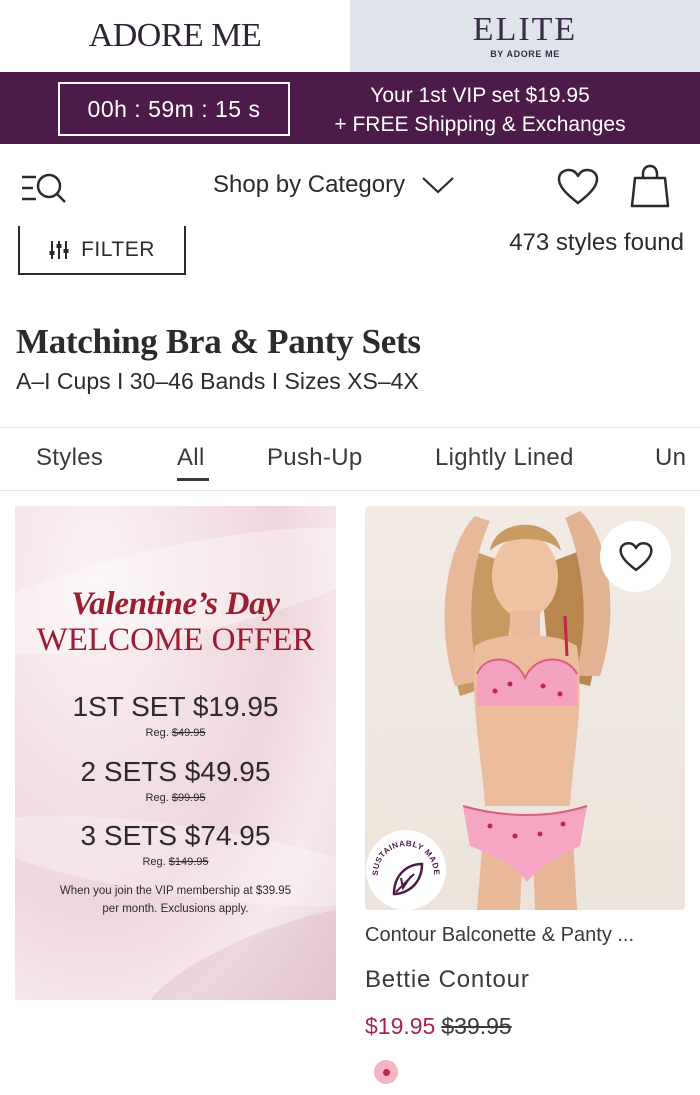  What do you see at coordinates (314, 458) in the screenshot?
I see `tab-push-up: Push-Up` at bounding box center [314, 458].